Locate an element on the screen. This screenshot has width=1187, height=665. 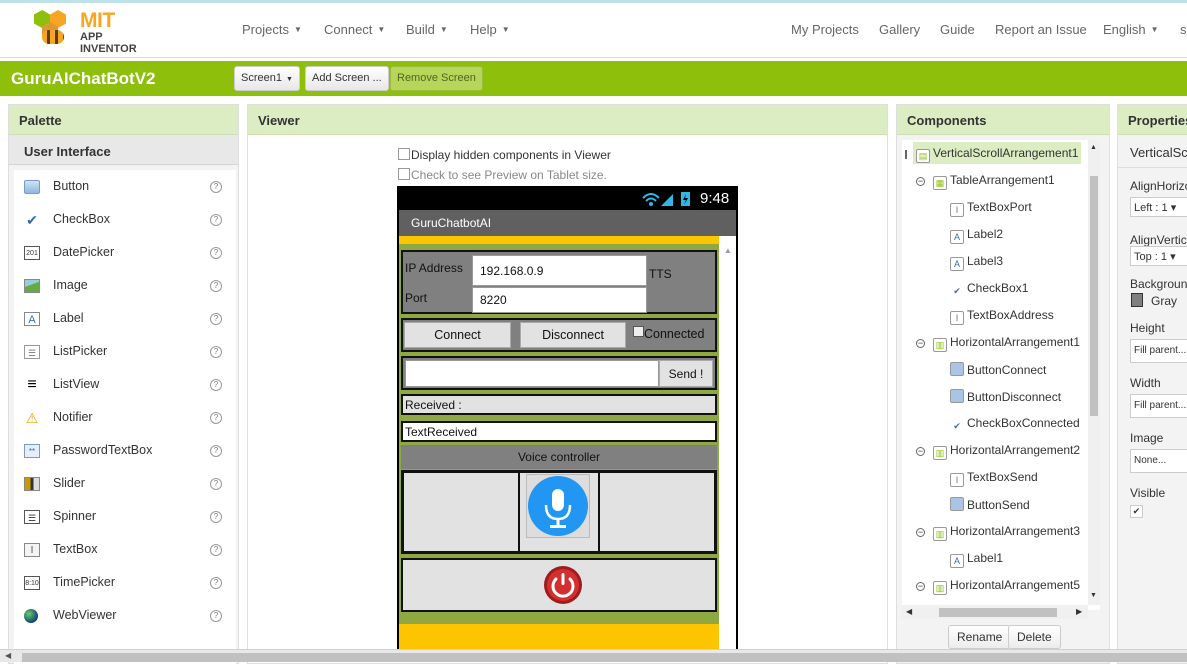
remove-screen-button: Remove Screen is located at coordinates (436, 78).